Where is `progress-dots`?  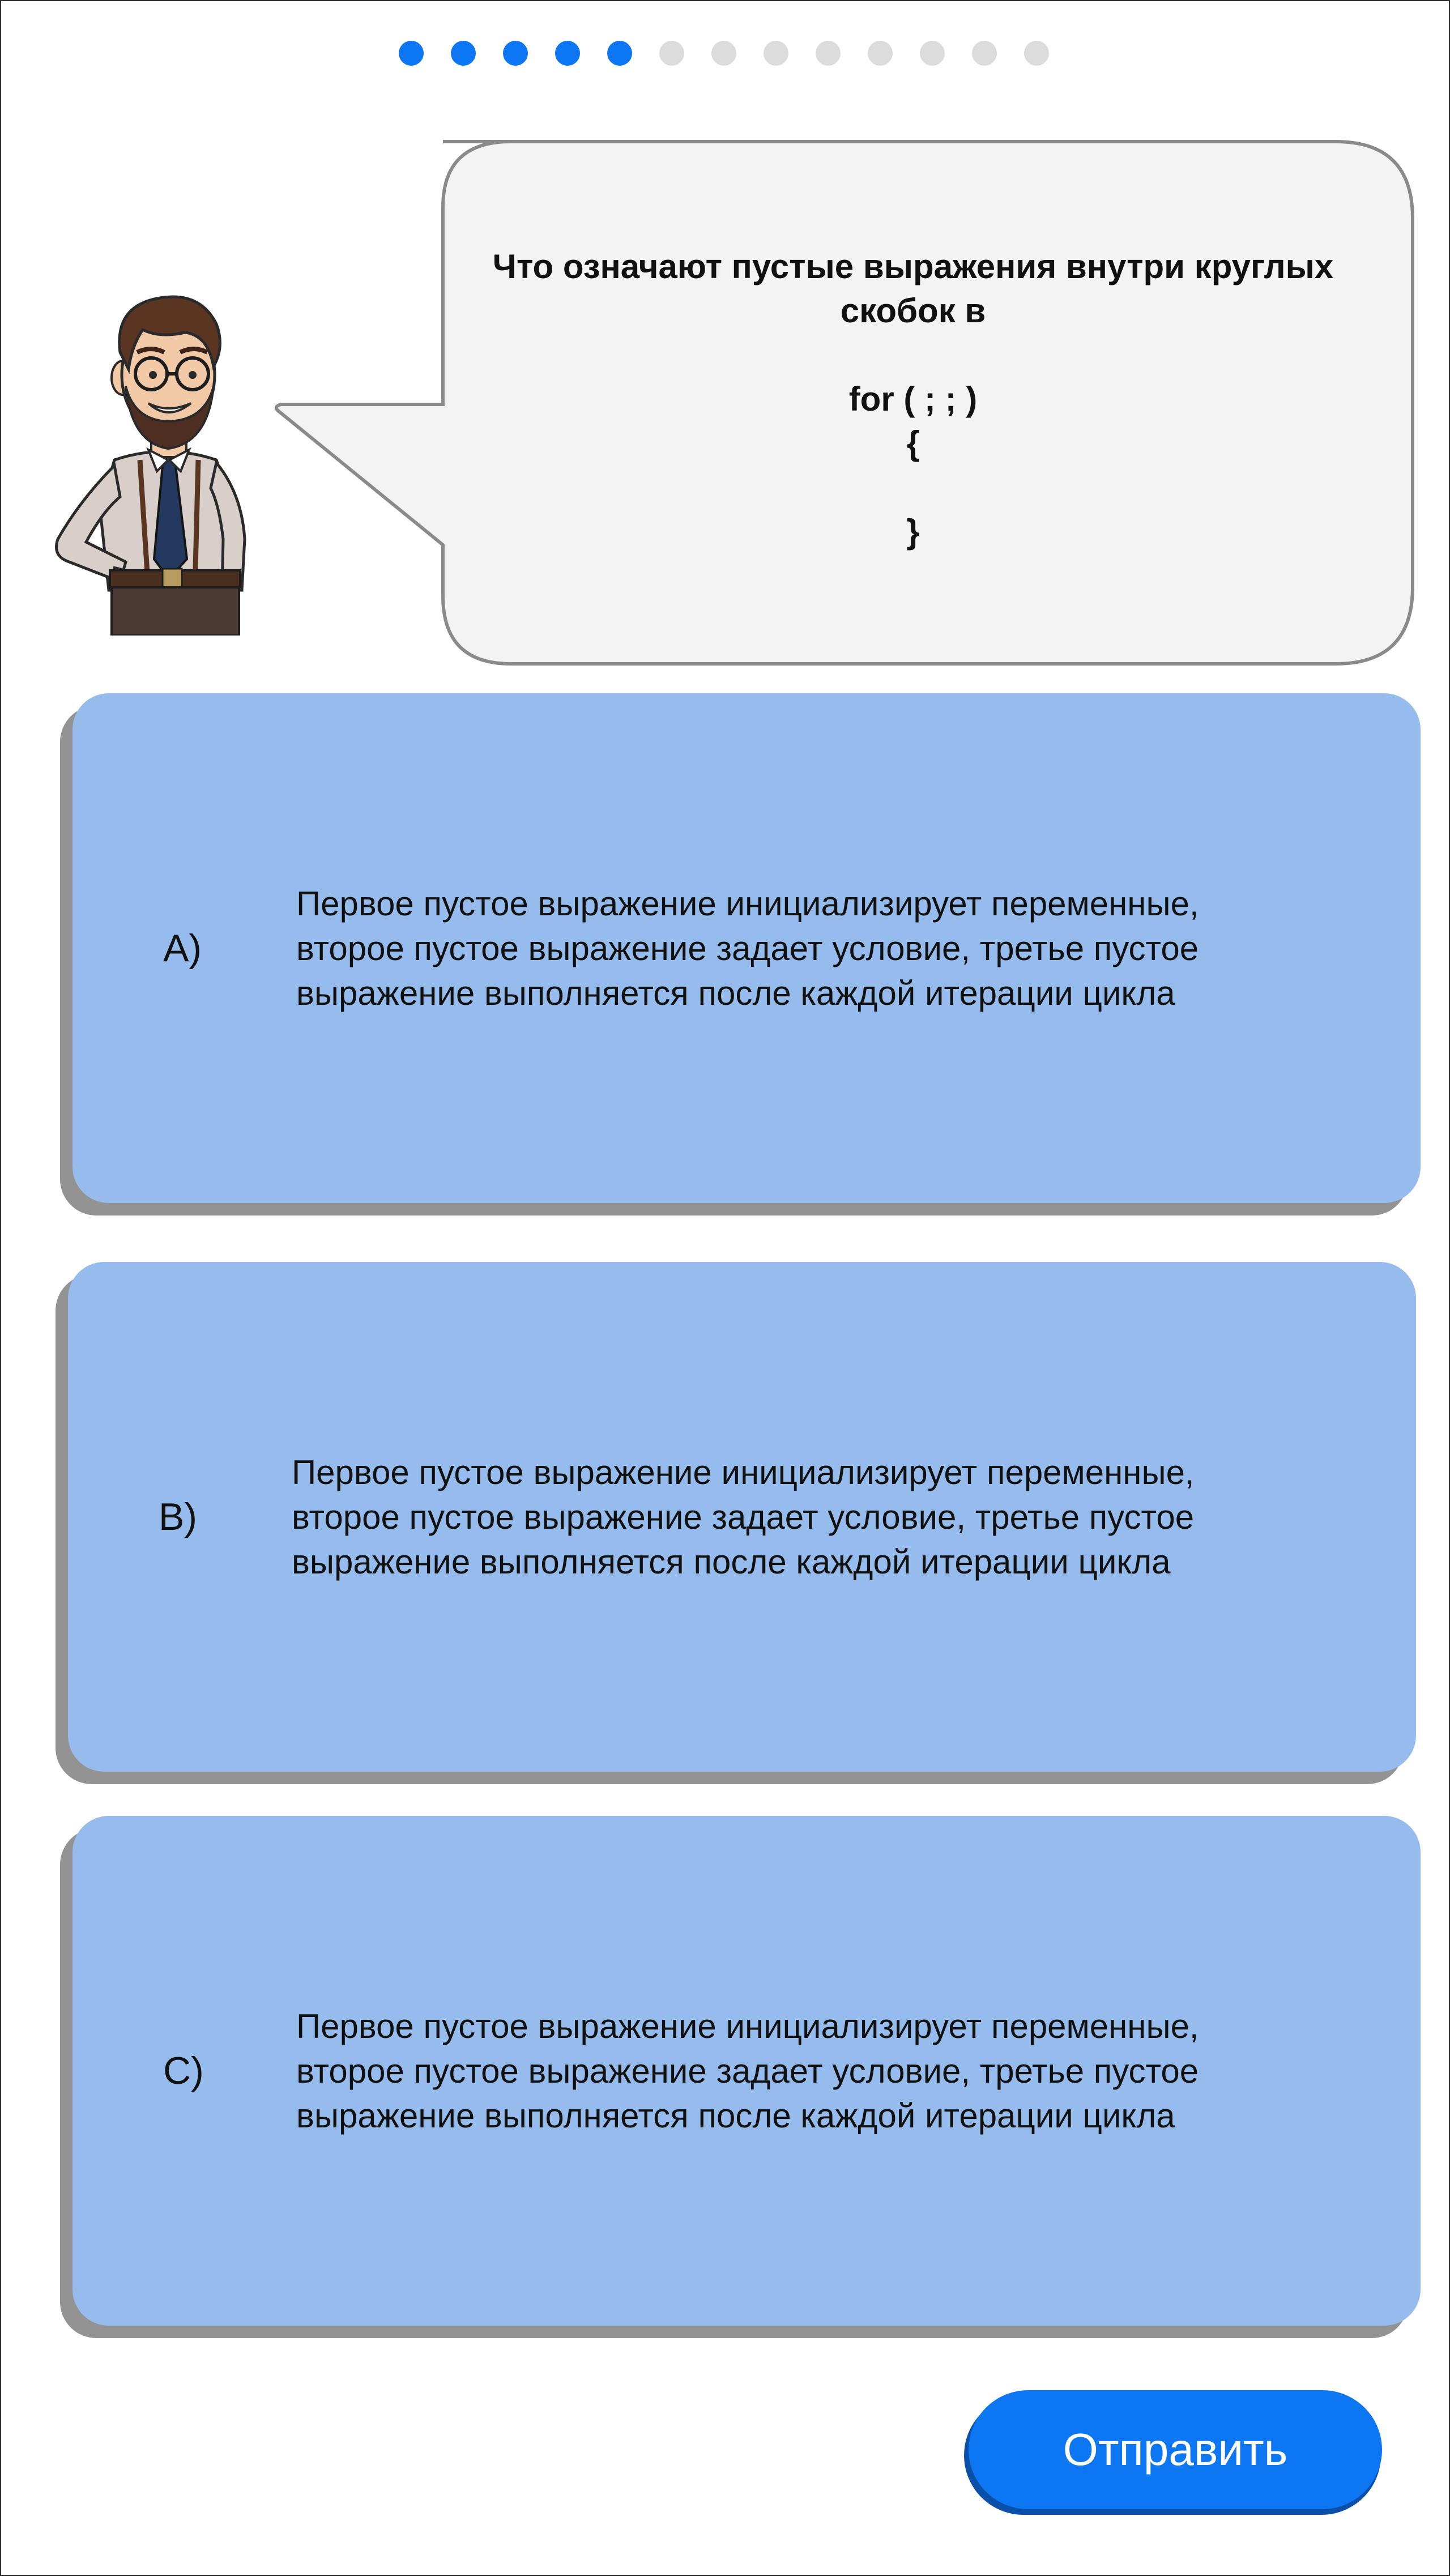
progress-dots is located at coordinates (724, 53).